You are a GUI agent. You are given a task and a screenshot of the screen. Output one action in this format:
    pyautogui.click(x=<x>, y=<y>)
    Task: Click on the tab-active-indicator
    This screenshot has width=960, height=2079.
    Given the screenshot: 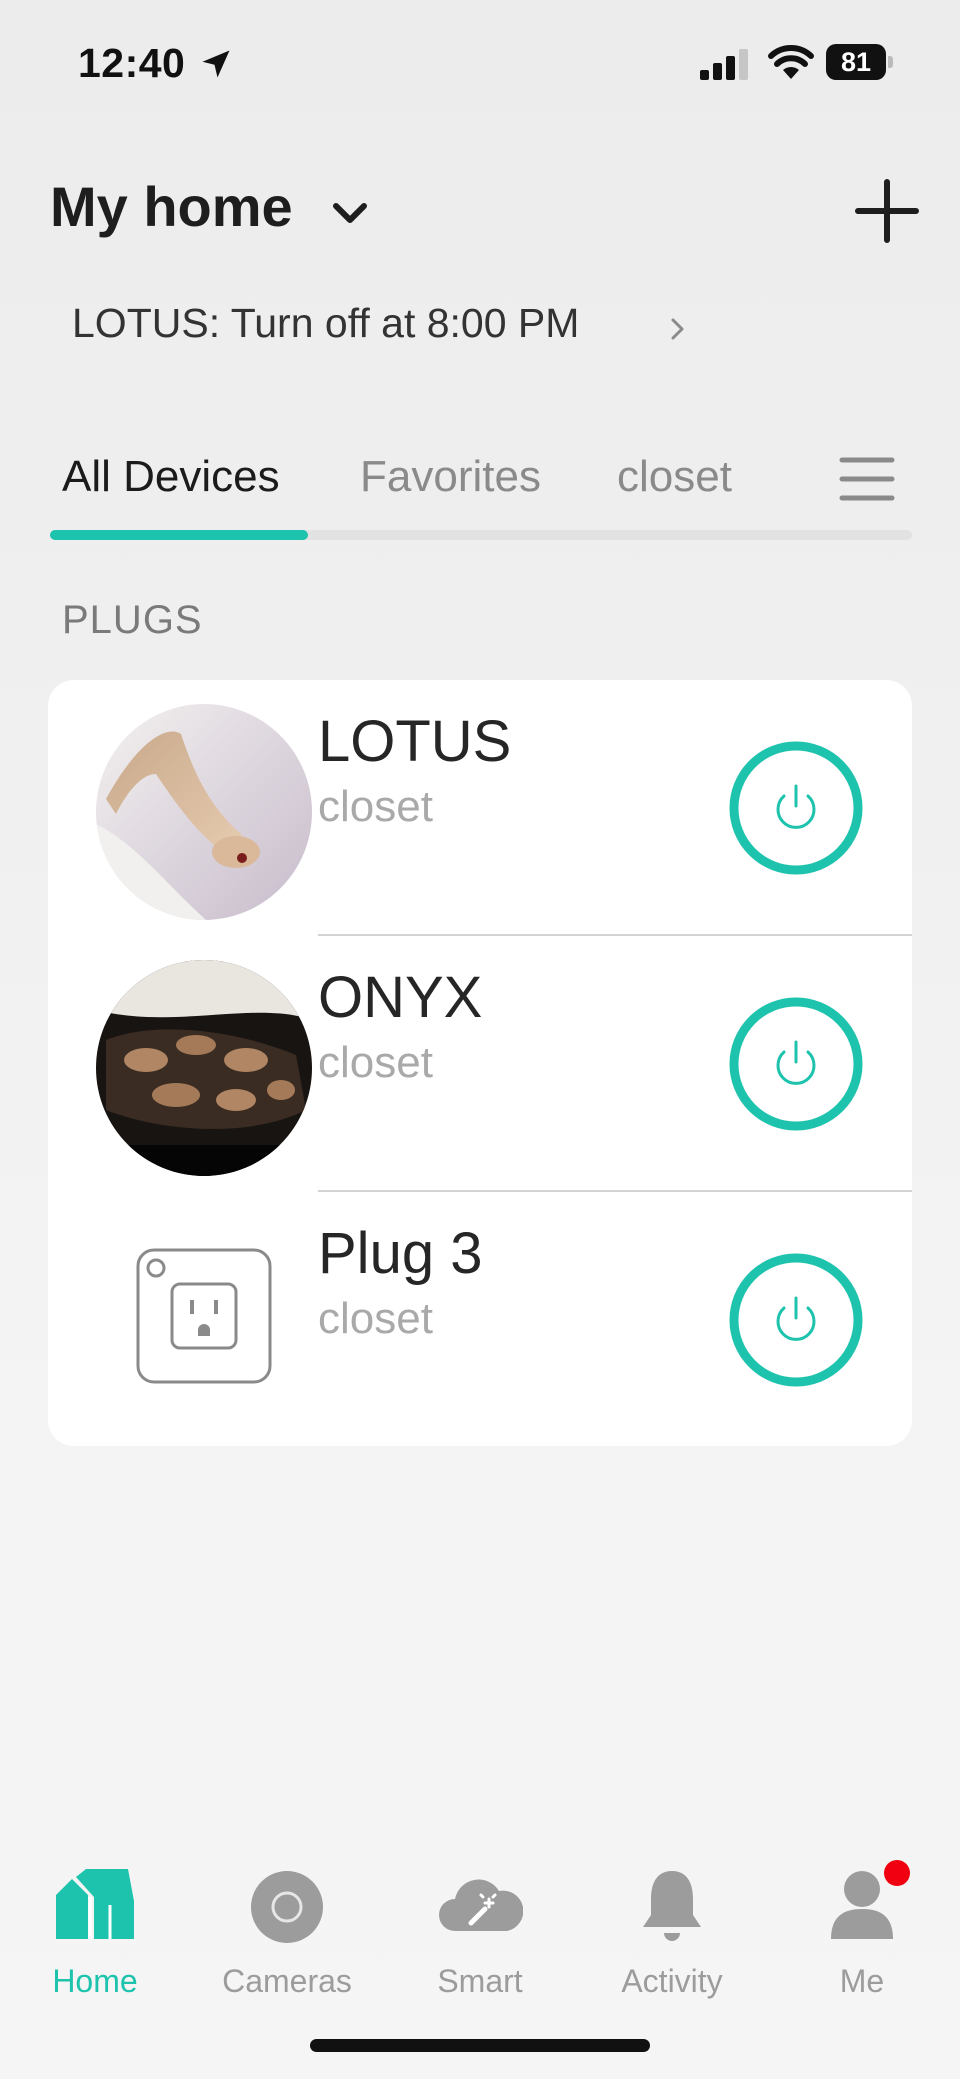 What is the action you would take?
    pyautogui.click(x=179, y=535)
    